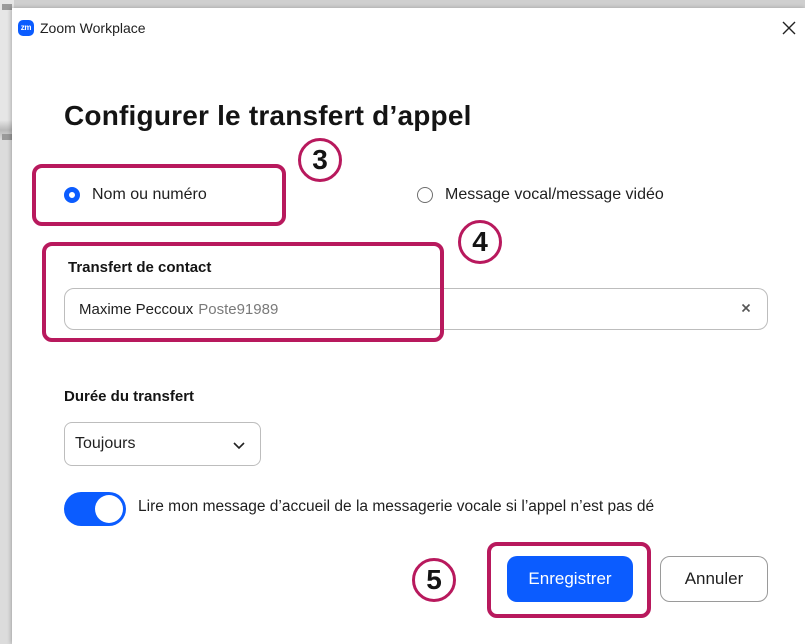 This screenshot has height=644, width=805. I want to click on save-button: Enregistrer, so click(570, 579).